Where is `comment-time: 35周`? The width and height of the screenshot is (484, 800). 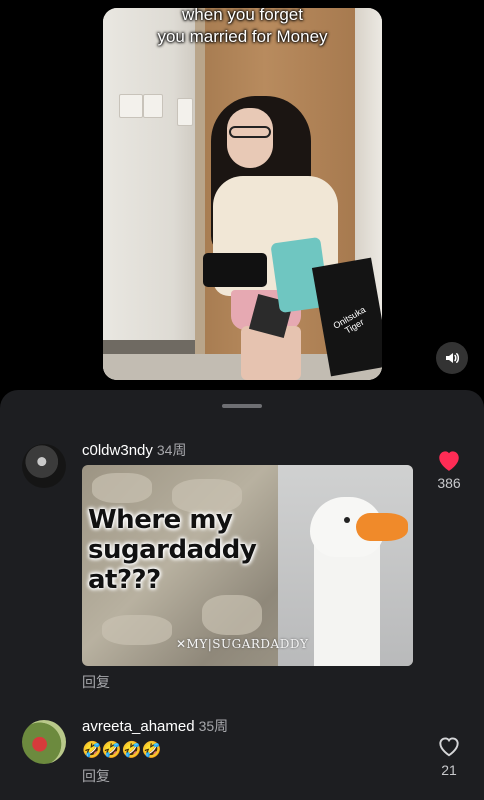 comment-time: 35周 is located at coordinates (213, 726).